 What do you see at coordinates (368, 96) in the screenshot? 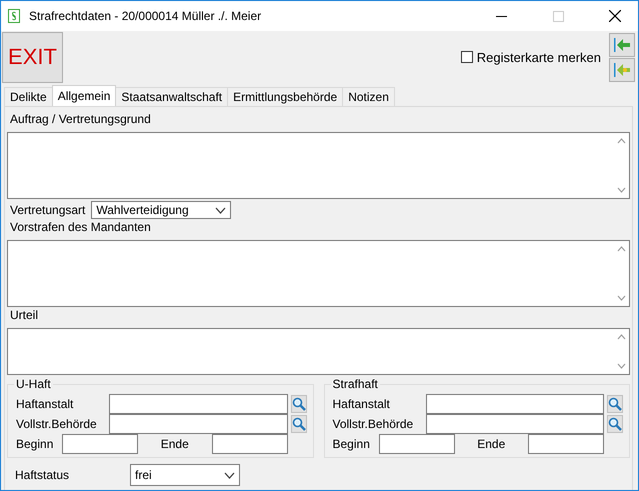
I see `tab: Notizen` at bounding box center [368, 96].